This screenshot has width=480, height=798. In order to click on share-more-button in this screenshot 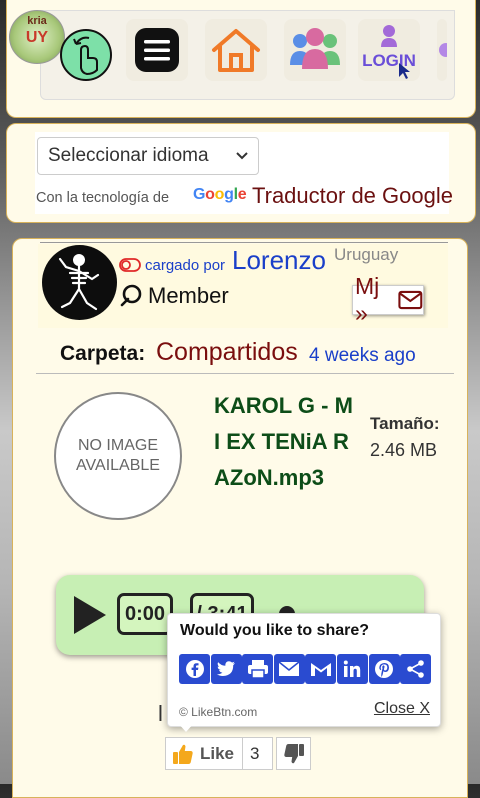, I will do `click(416, 669)`.